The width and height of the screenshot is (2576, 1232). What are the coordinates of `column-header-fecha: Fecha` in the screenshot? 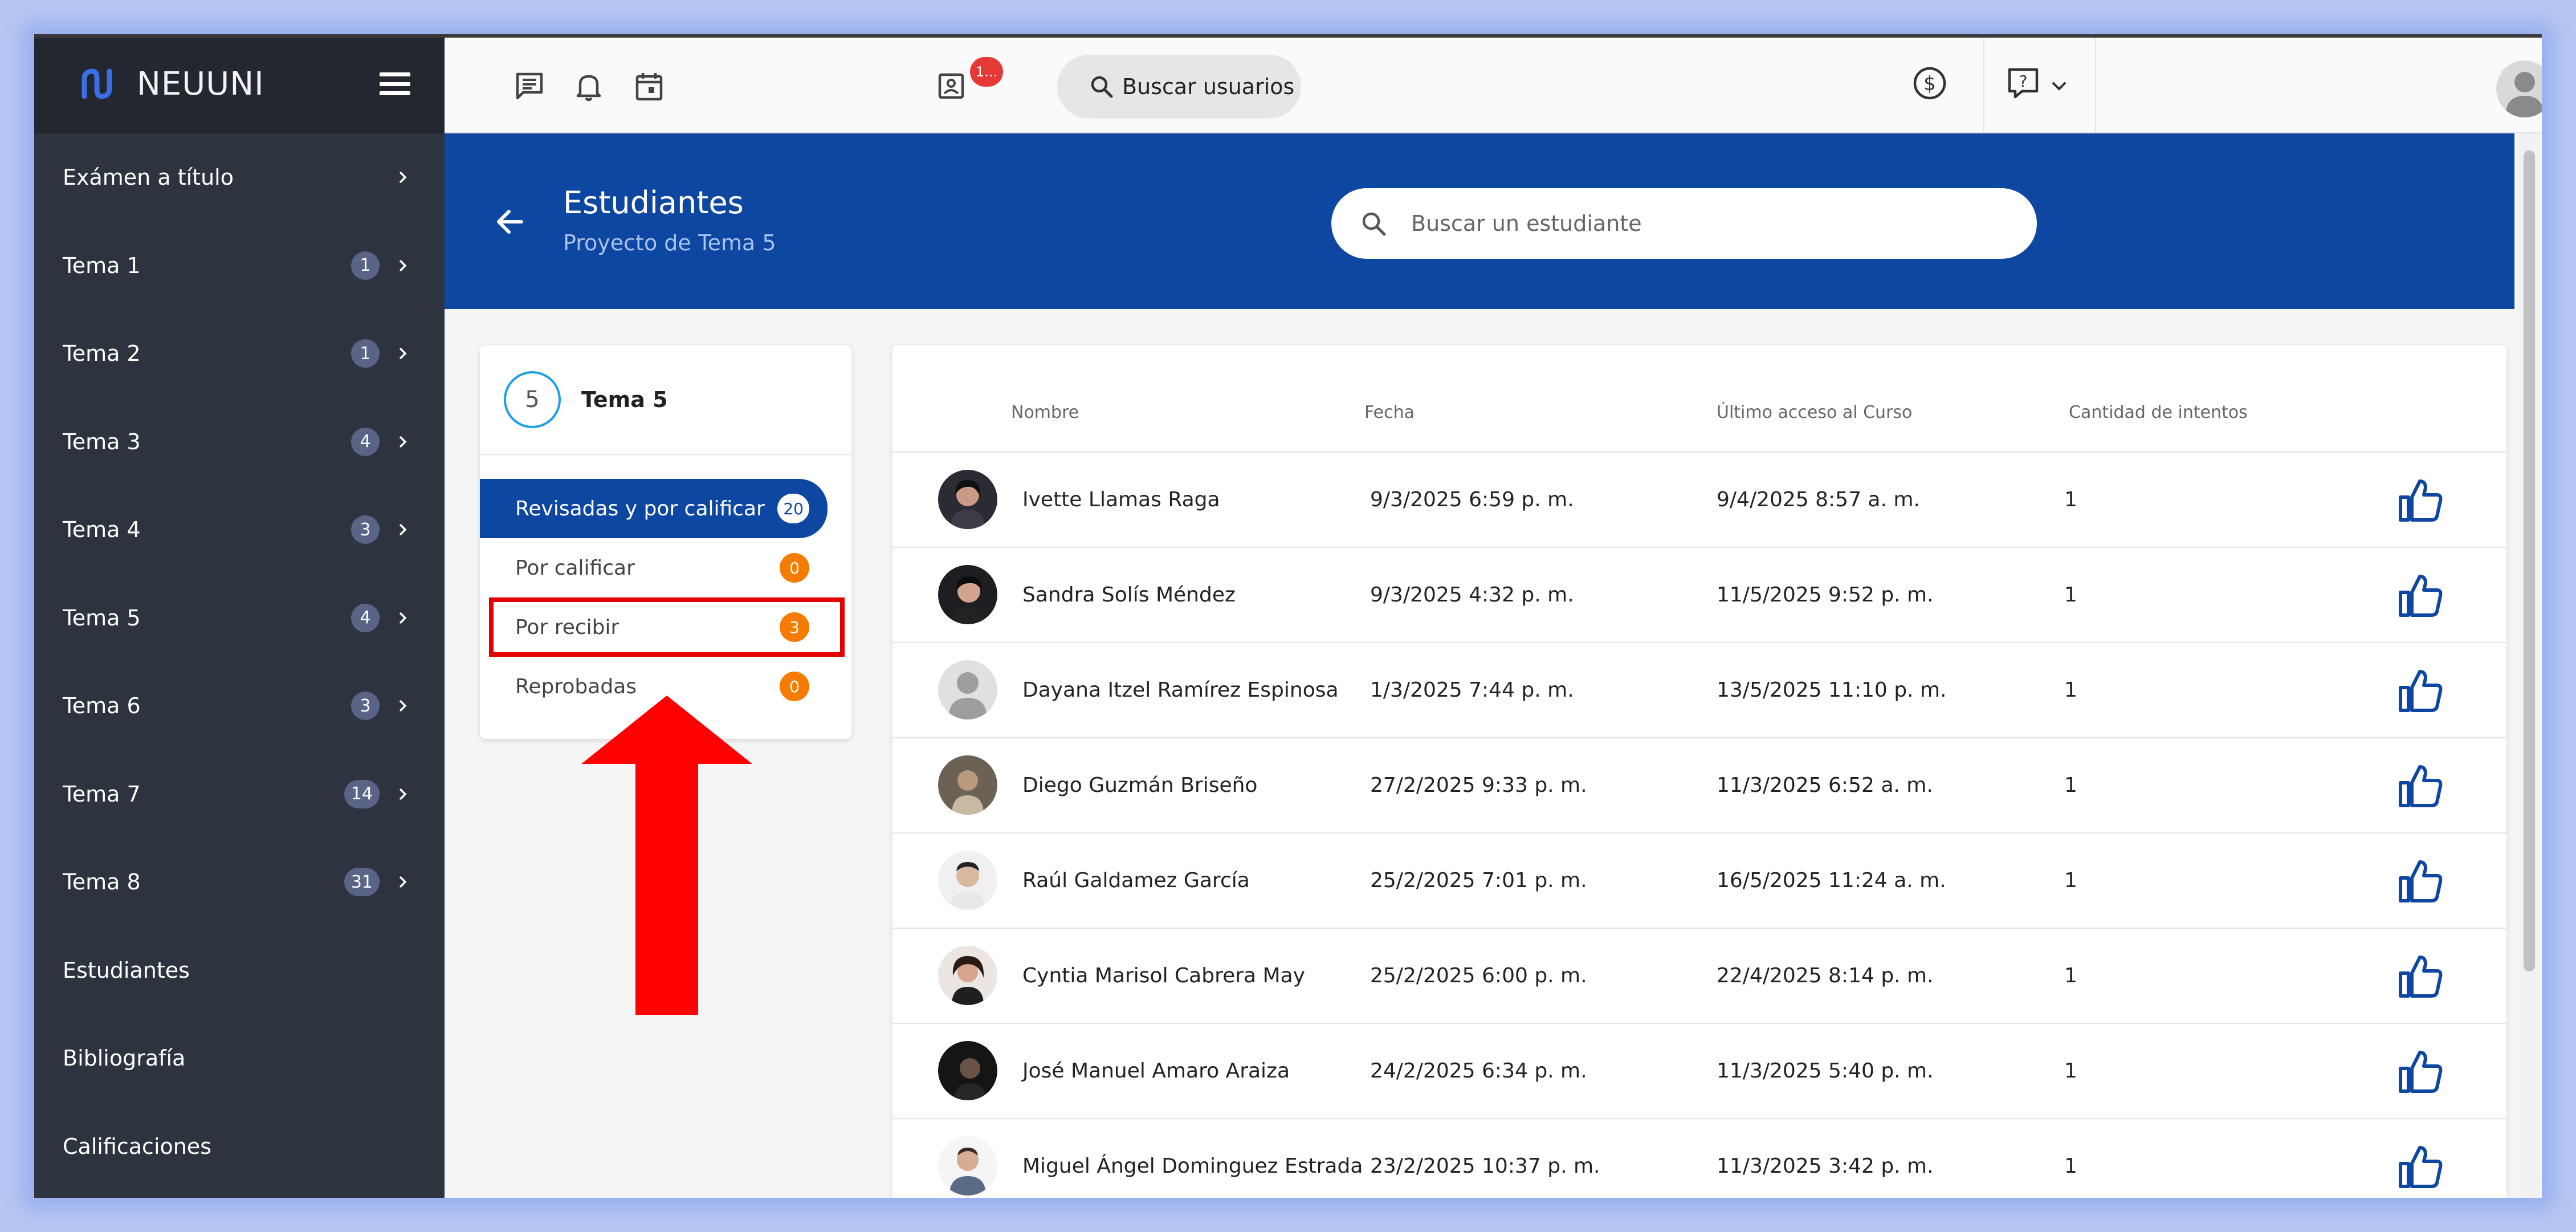 It's located at (1389, 412).